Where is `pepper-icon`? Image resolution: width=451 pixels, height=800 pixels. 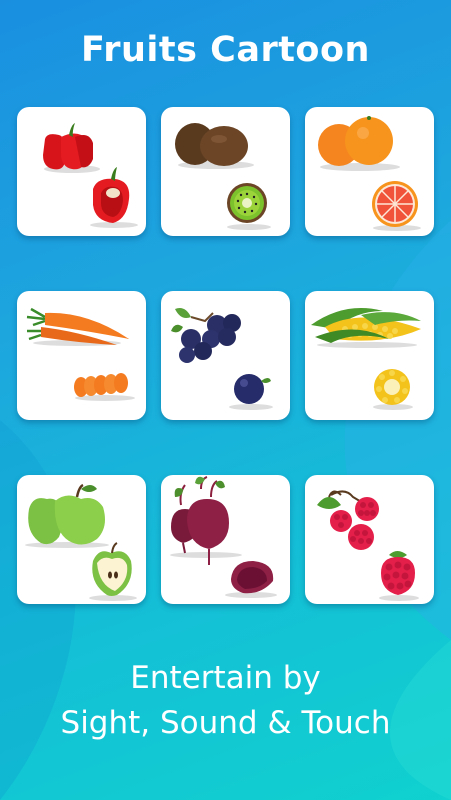
pepper-icon is located at coordinates (90, 175).